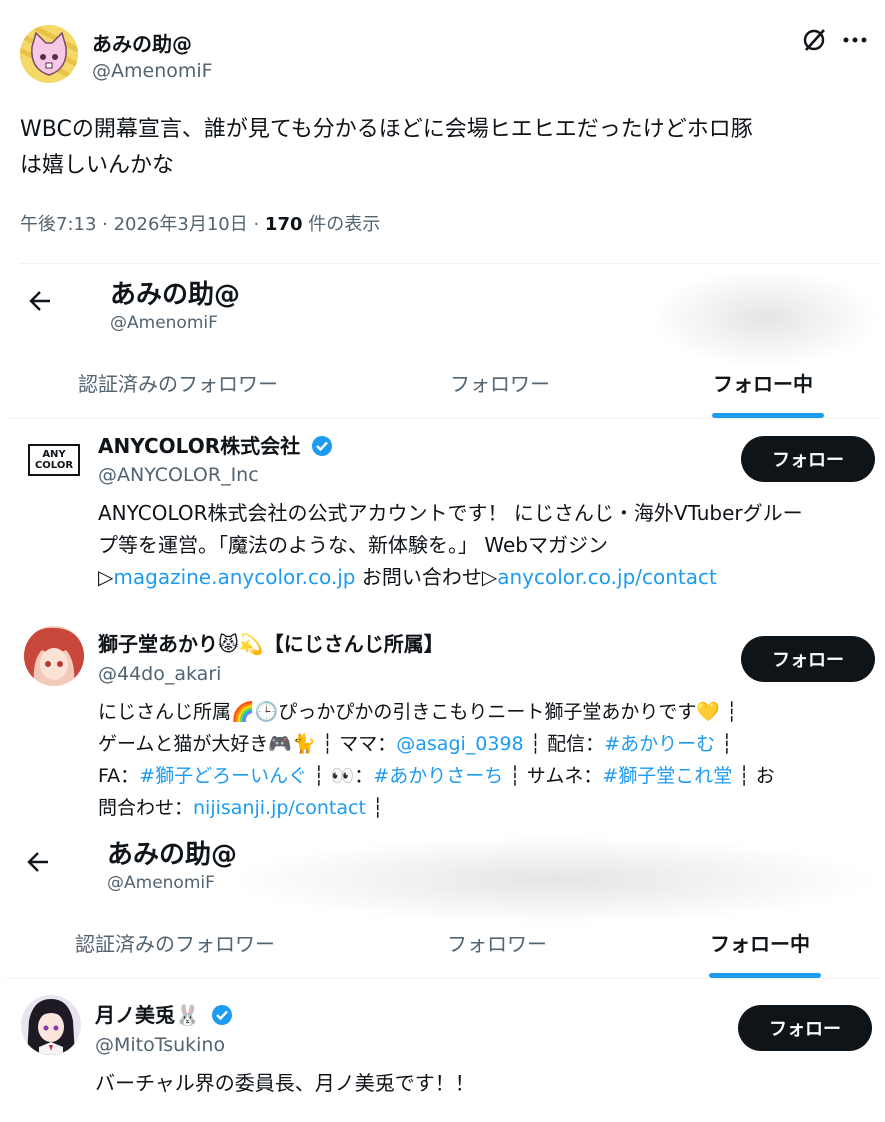  What do you see at coordinates (106, 577) in the screenshot?
I see `bio-text: ▷` at bounding box center [106, 577].